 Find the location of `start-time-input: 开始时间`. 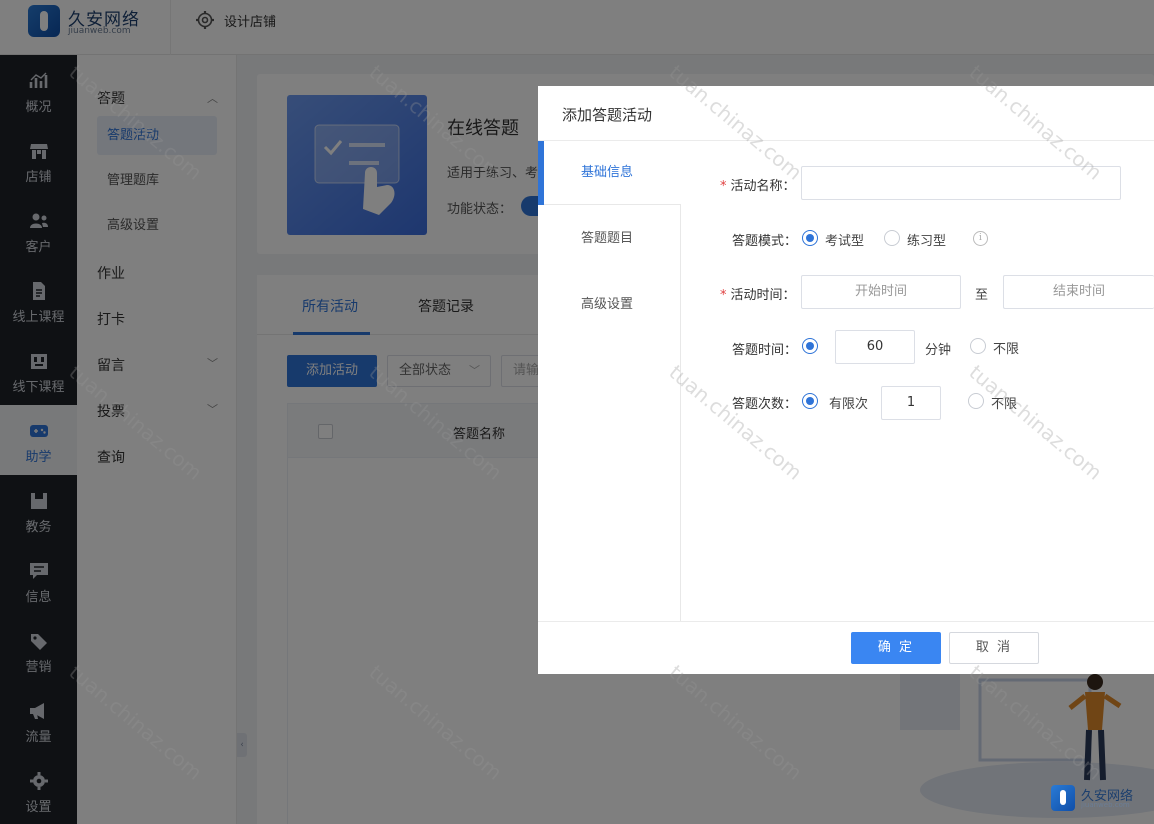

start-time-input: 开始时间 is located at coordinates (881, 292).